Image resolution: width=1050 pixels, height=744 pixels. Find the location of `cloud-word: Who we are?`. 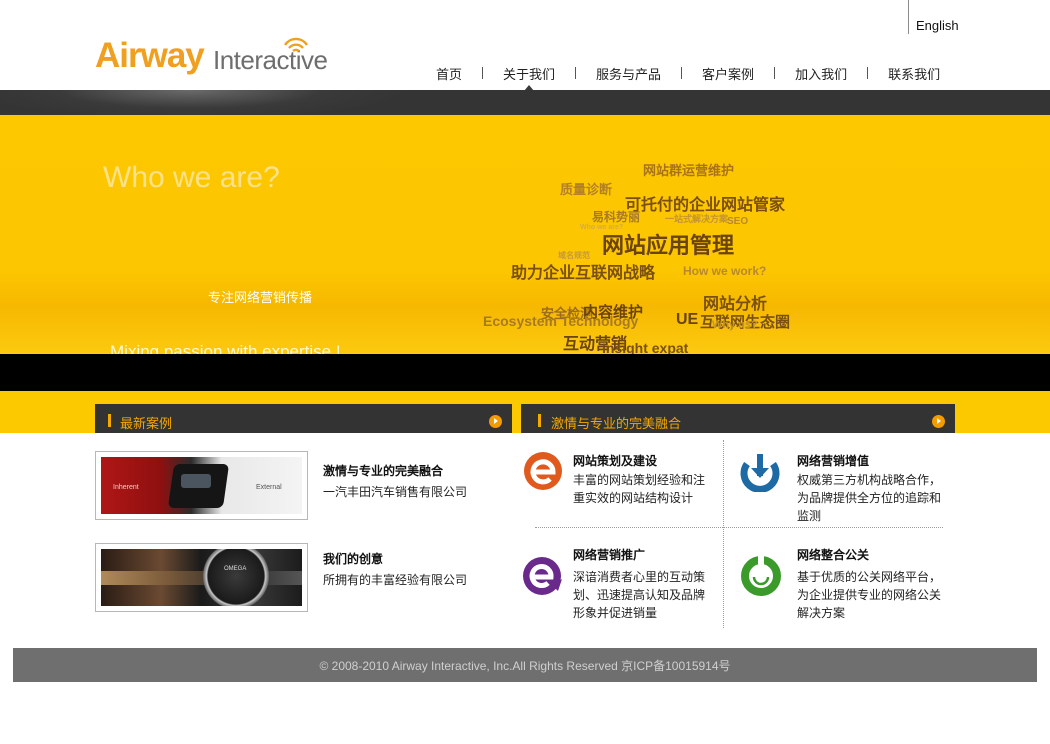

cloud-word: Who we are? is located at coordinates (602, 227).